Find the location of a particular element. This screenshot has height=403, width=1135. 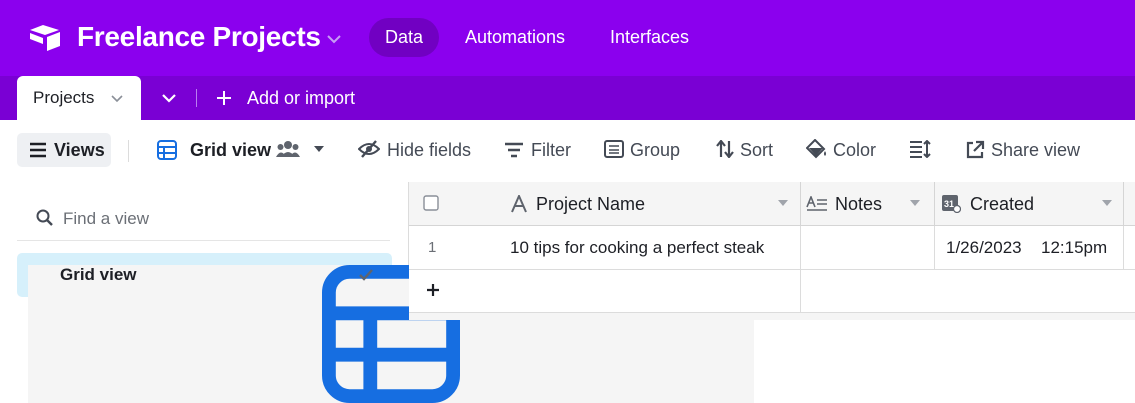

find-view-input is located at coordinates (213, 219).